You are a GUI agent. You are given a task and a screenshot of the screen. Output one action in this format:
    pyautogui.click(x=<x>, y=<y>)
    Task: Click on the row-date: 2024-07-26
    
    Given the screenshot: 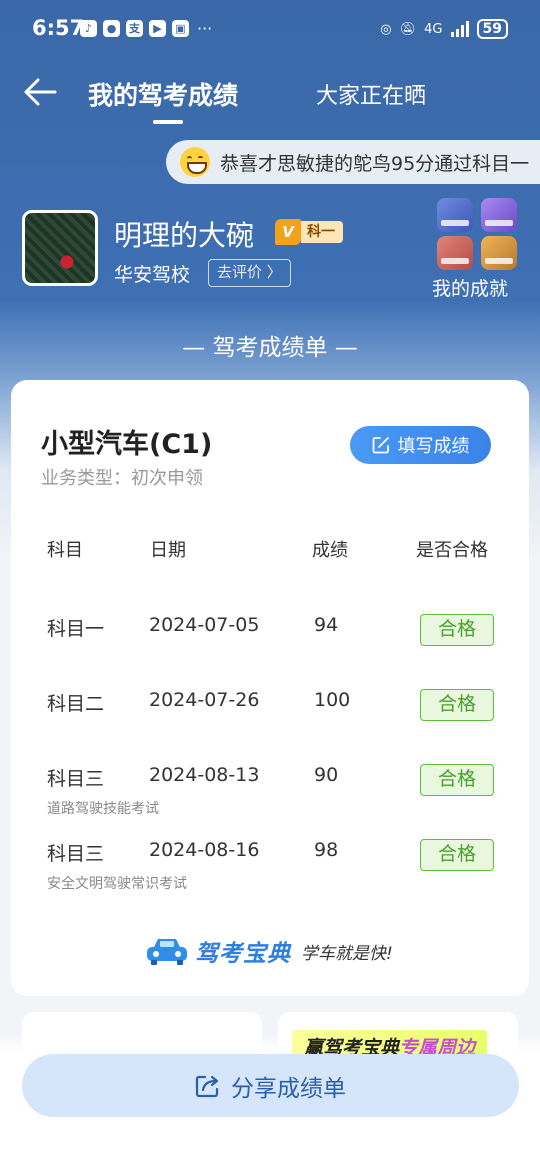 What is the action you would take?
    pyautogui.click(x=204, y=700)
    